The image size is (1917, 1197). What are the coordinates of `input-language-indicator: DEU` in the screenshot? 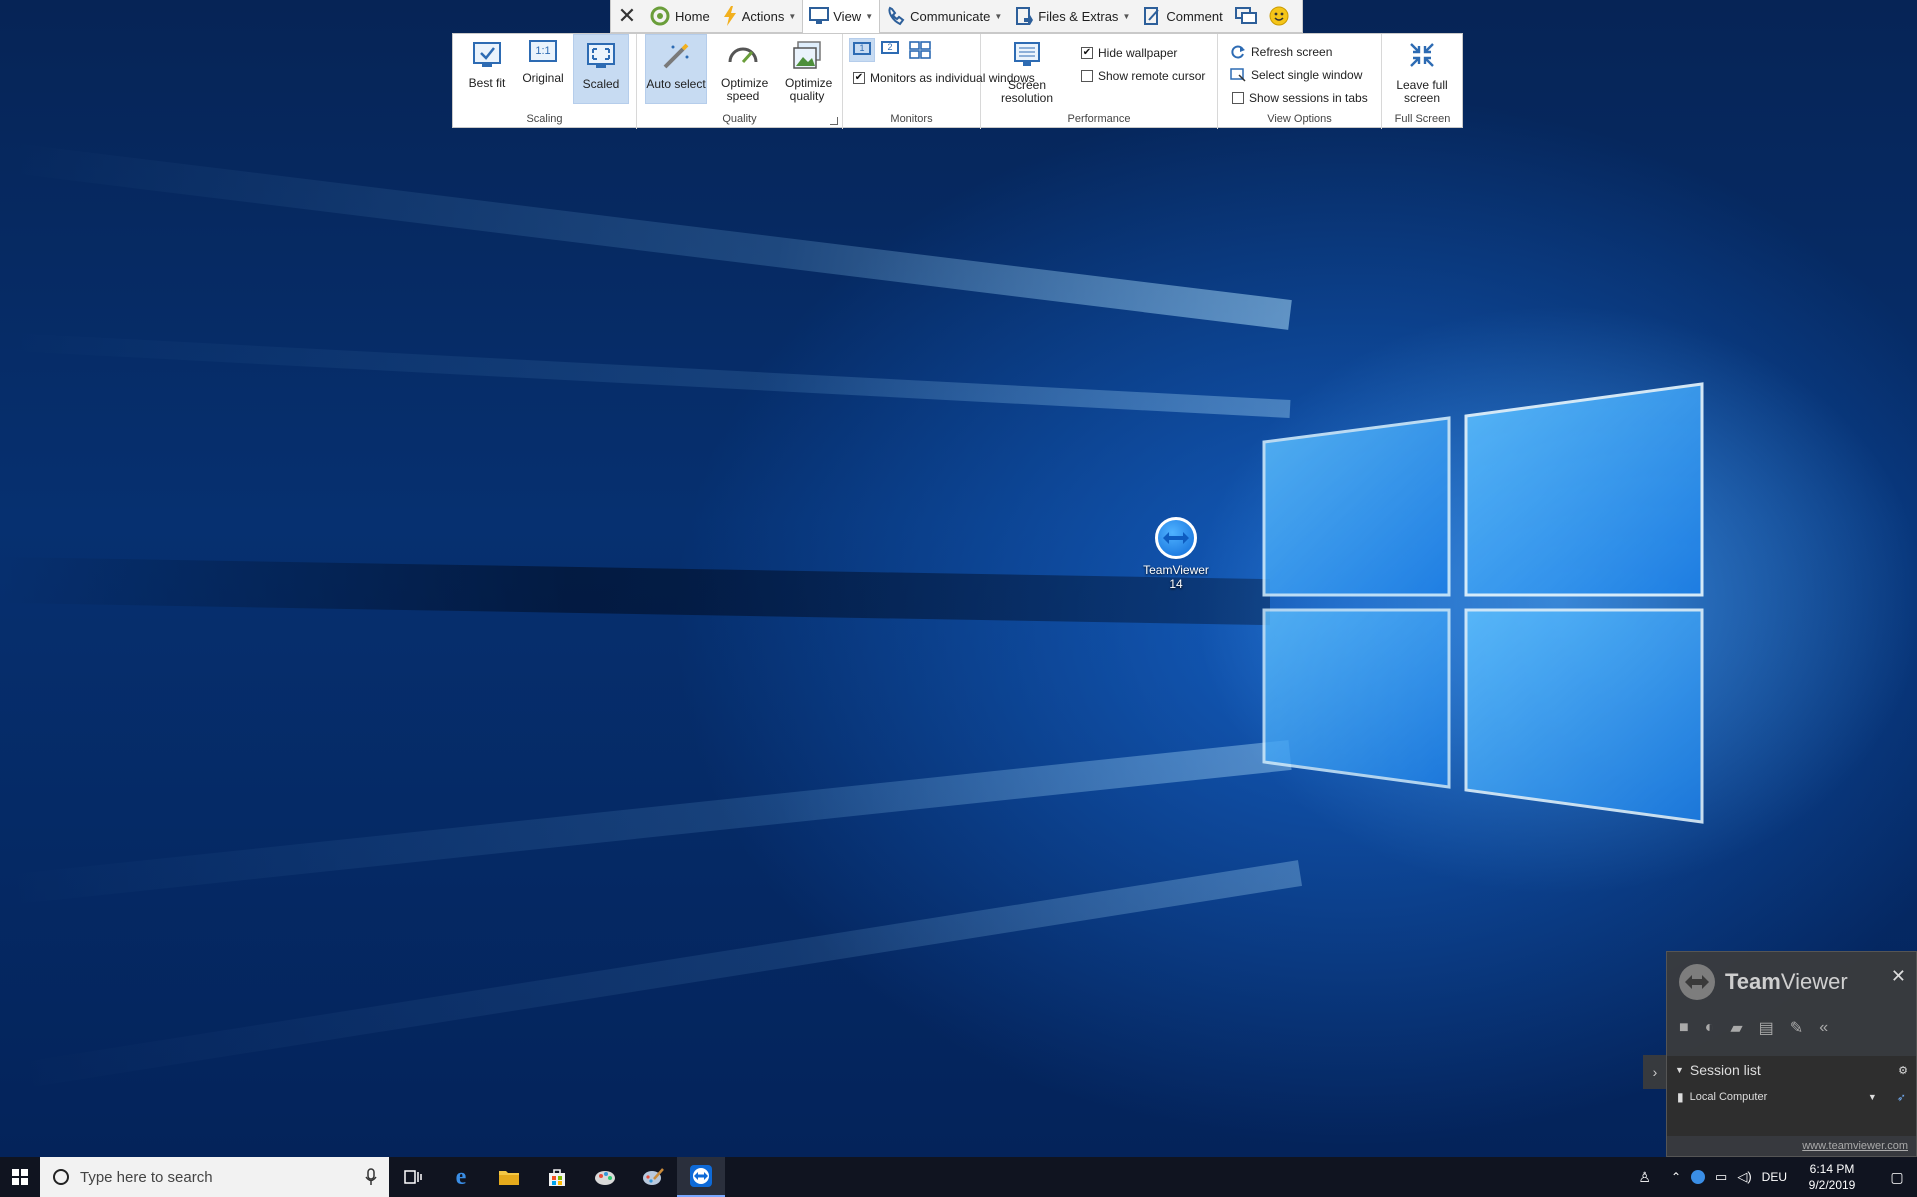 It's located at (1774, 1177).